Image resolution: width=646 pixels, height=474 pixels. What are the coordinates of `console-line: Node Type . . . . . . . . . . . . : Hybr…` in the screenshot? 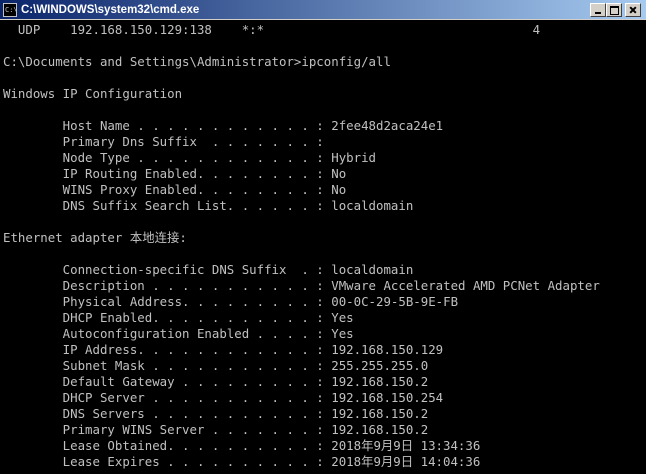 It's located at (189, 157).